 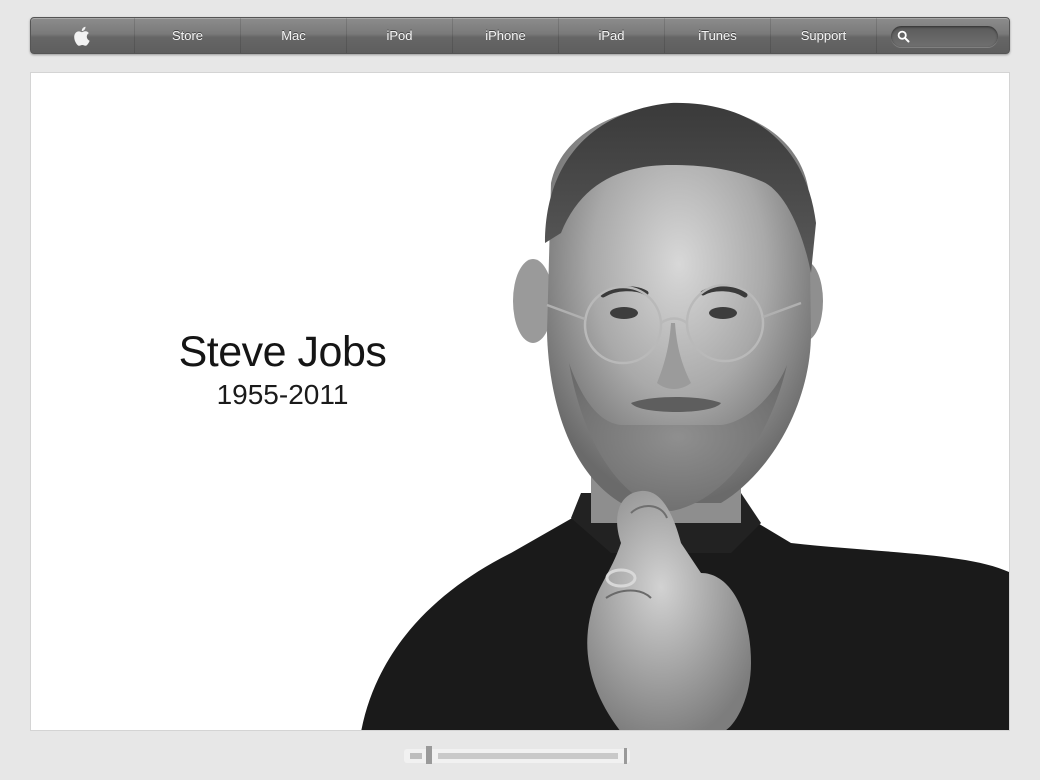 What do you see at coordinates (612, 35) in the screenshot?
I see `nav-item-ipad: iPad` at bounding box center [612, 35].